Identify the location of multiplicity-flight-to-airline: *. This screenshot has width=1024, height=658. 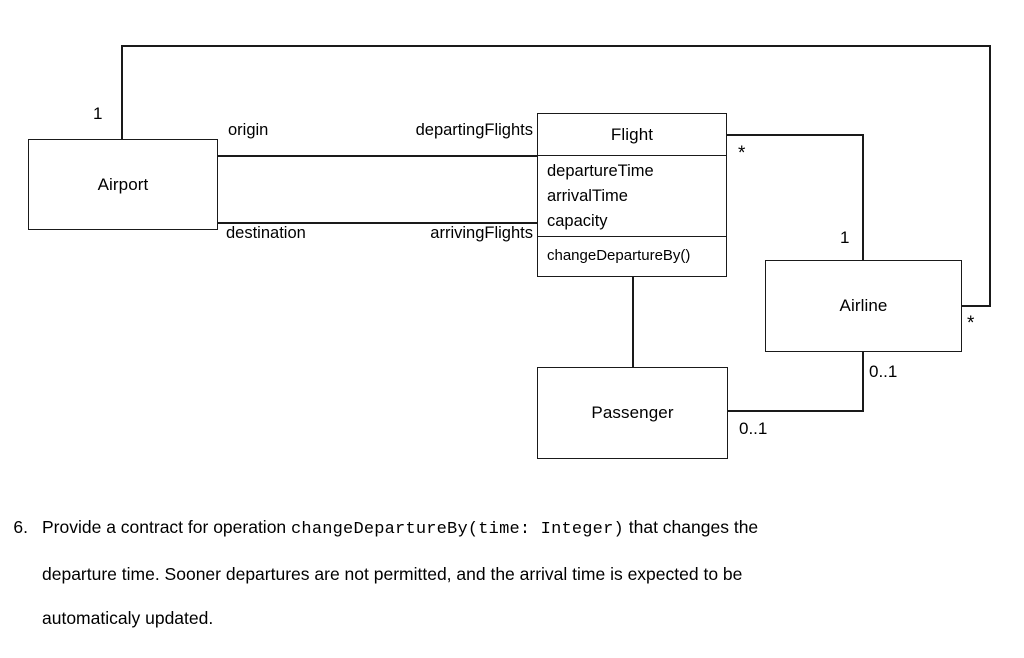
(742, 153).